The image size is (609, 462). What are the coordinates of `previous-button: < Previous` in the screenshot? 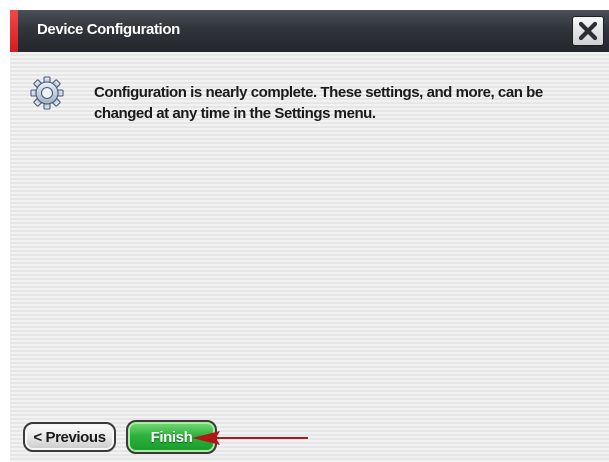 It's located at (69, 437).